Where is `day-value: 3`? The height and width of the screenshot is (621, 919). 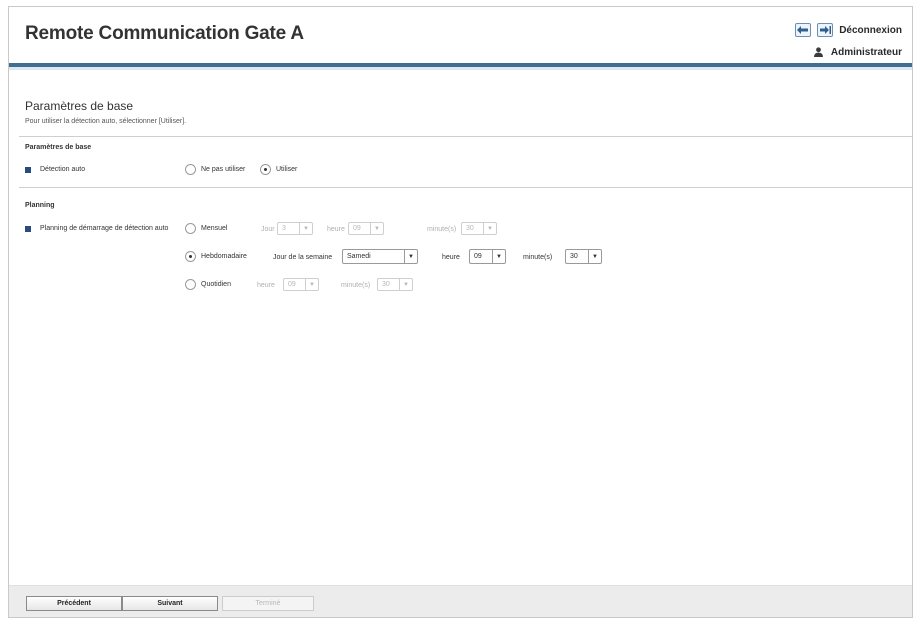 day-value: 3 is located at coordinates (284, 228).